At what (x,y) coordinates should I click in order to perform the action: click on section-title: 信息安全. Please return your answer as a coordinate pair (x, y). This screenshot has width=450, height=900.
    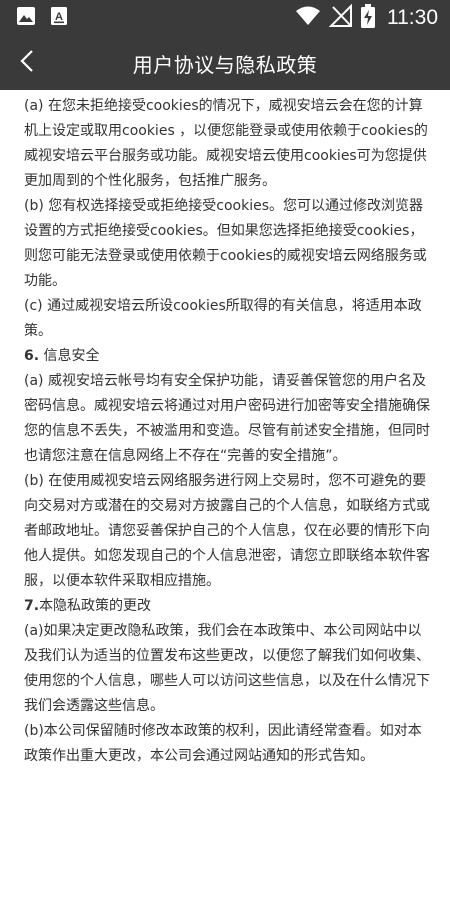
    Looking at the image, I should click on (69, 356).